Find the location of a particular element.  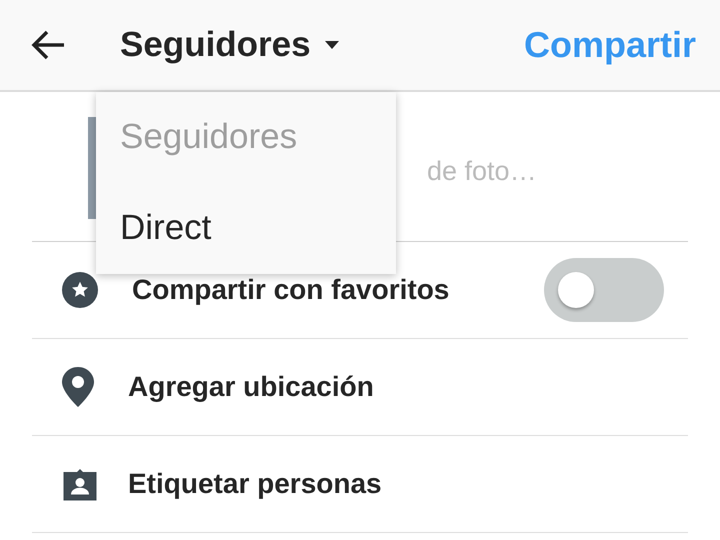

audience-dropdown: Seguidores is located at coordinates (229, 45).